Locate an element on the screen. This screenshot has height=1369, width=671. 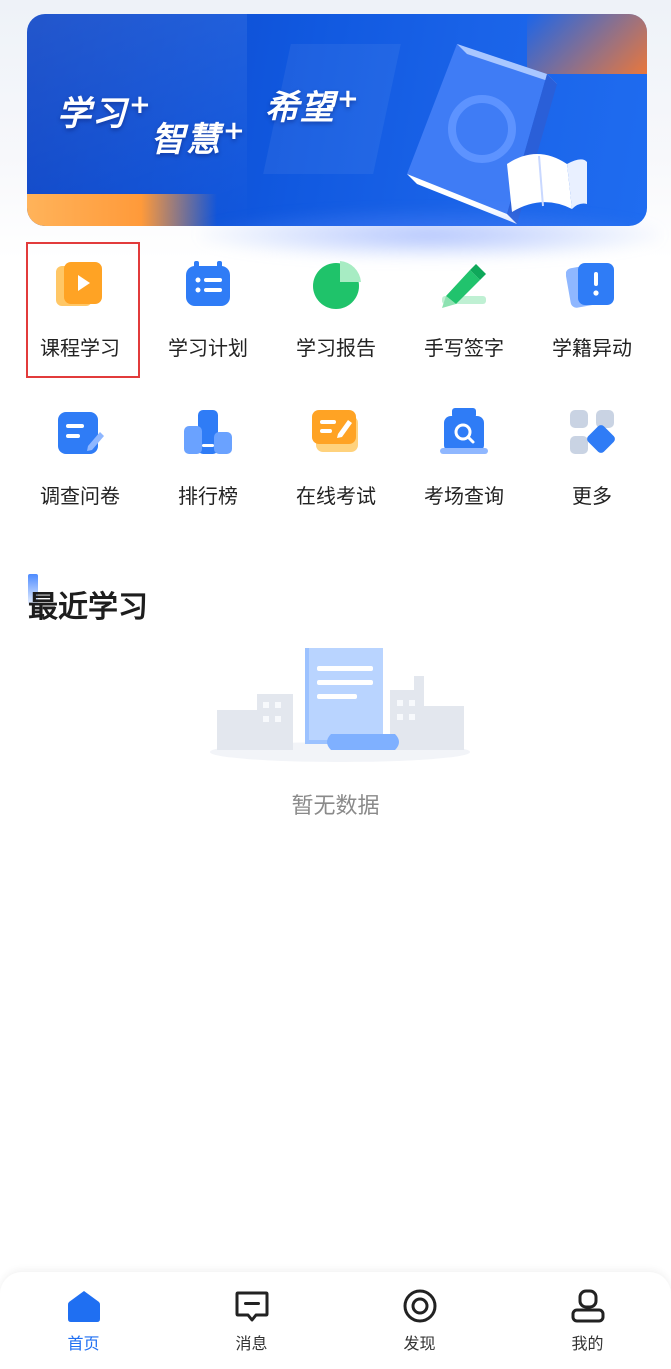
tab-messages: 消息 is located at coordinates (251, 1320).